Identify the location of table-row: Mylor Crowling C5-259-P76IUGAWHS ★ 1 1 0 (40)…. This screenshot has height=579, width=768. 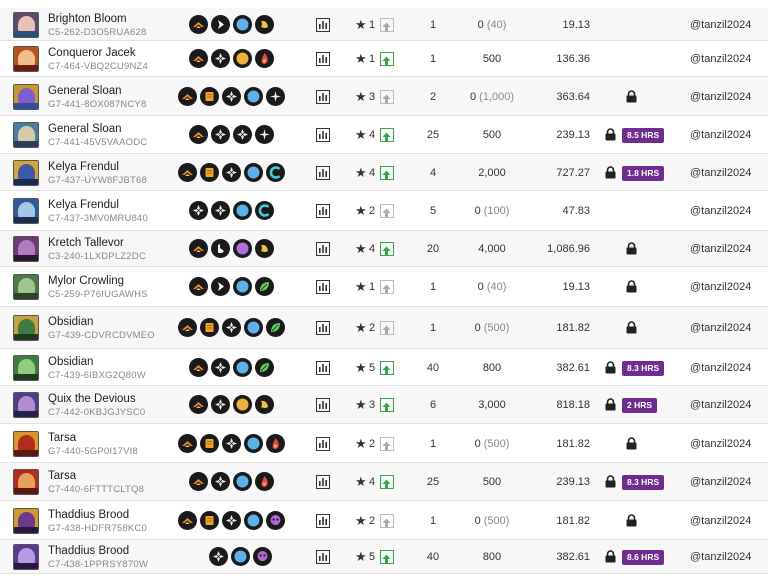
(384, 287).